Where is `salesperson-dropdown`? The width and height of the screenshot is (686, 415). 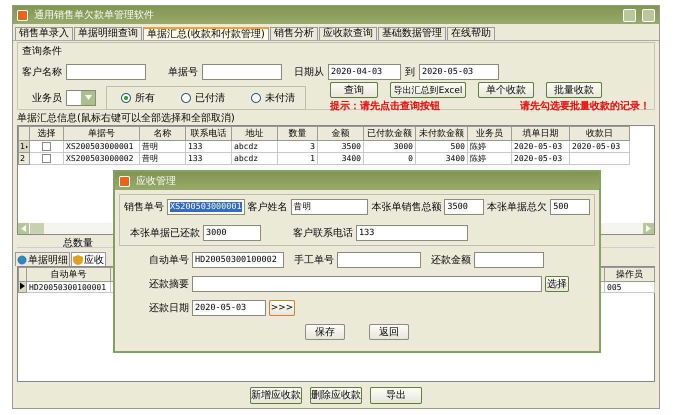 salesperson-dropdown is located at coordinates (81, 98).